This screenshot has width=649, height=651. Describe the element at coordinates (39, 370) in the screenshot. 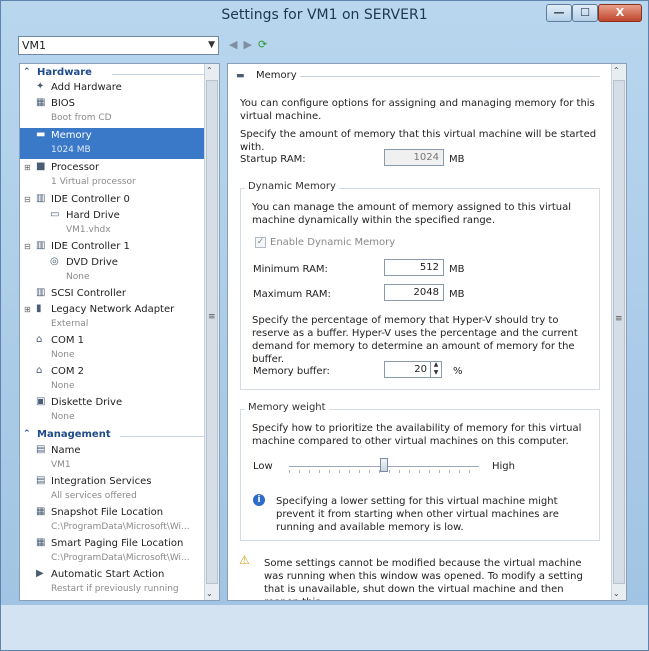

I see `serial-port-icon: ⌂` at that location.